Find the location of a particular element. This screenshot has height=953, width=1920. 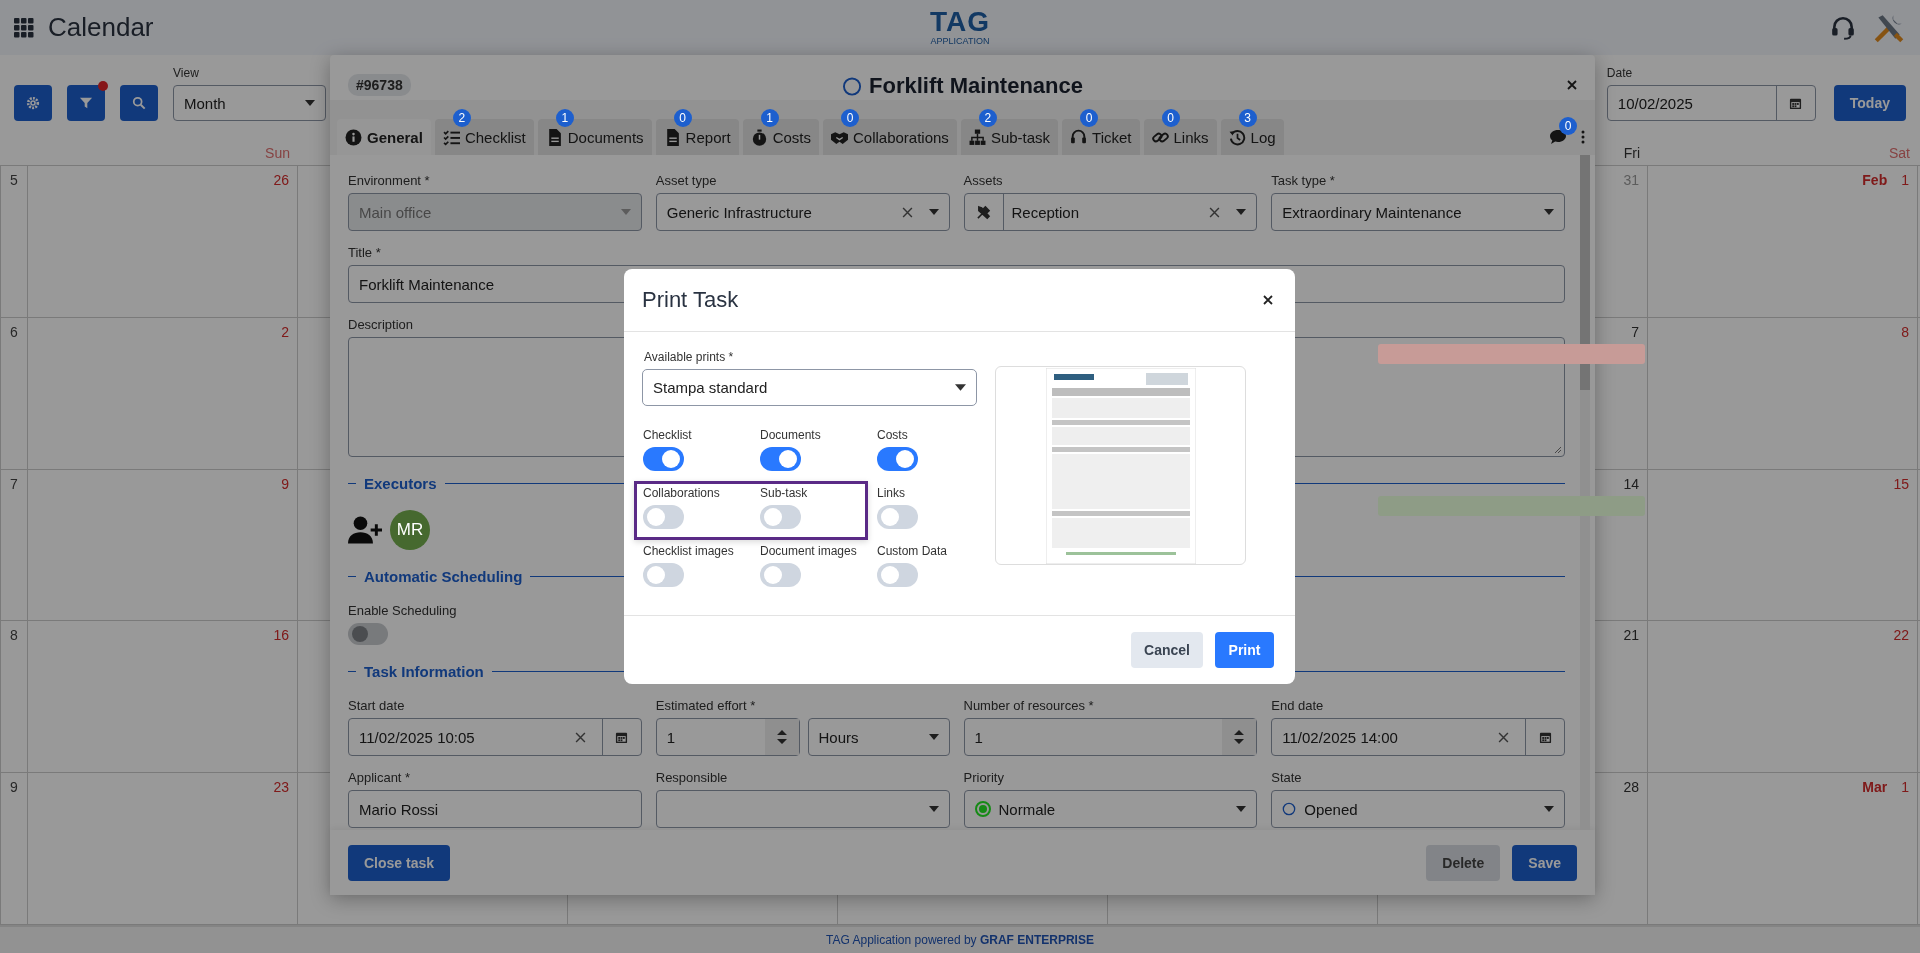

field-label: Environment * is located at coordinates (389, 180).